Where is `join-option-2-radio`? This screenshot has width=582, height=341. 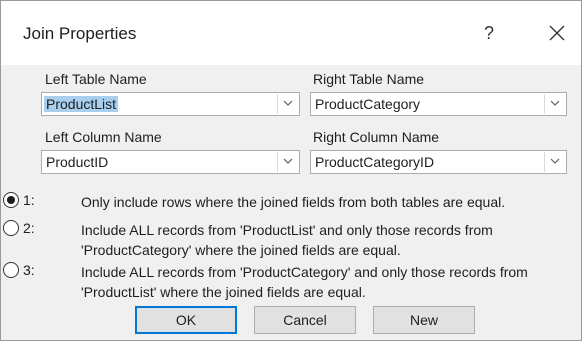
join-option-2-radio is located at coordinates (11, 228).